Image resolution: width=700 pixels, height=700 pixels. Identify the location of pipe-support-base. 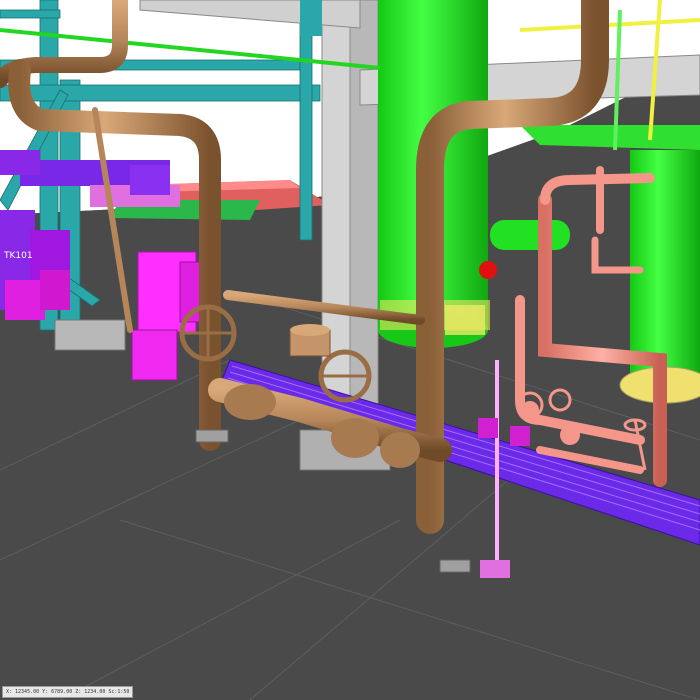
(455, 566).